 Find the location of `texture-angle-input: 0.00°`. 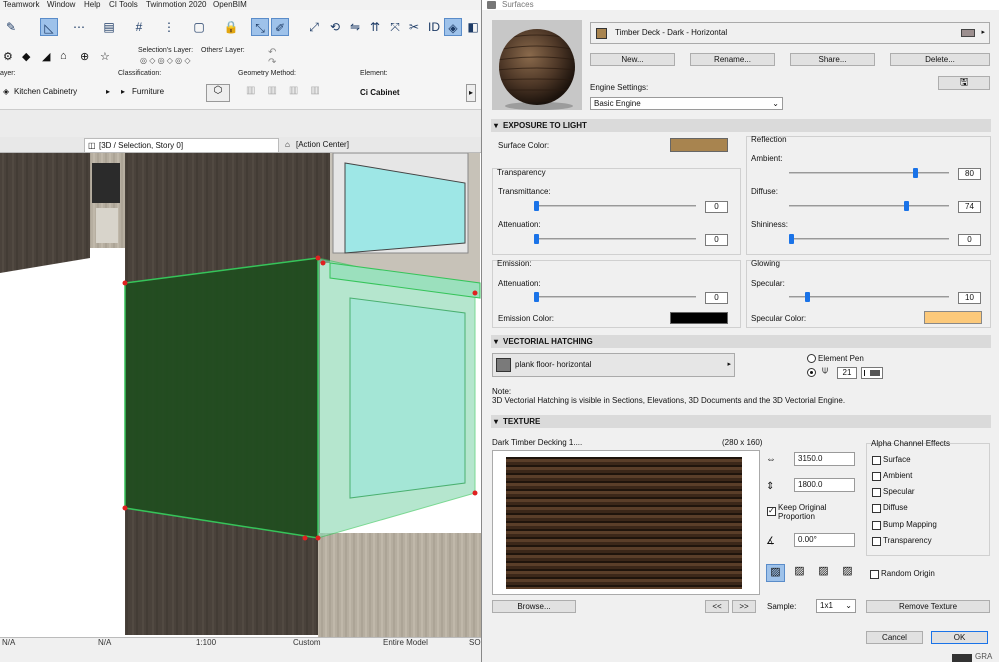

texture-angle-input: 0.00° is located at coordinates (824, 540).